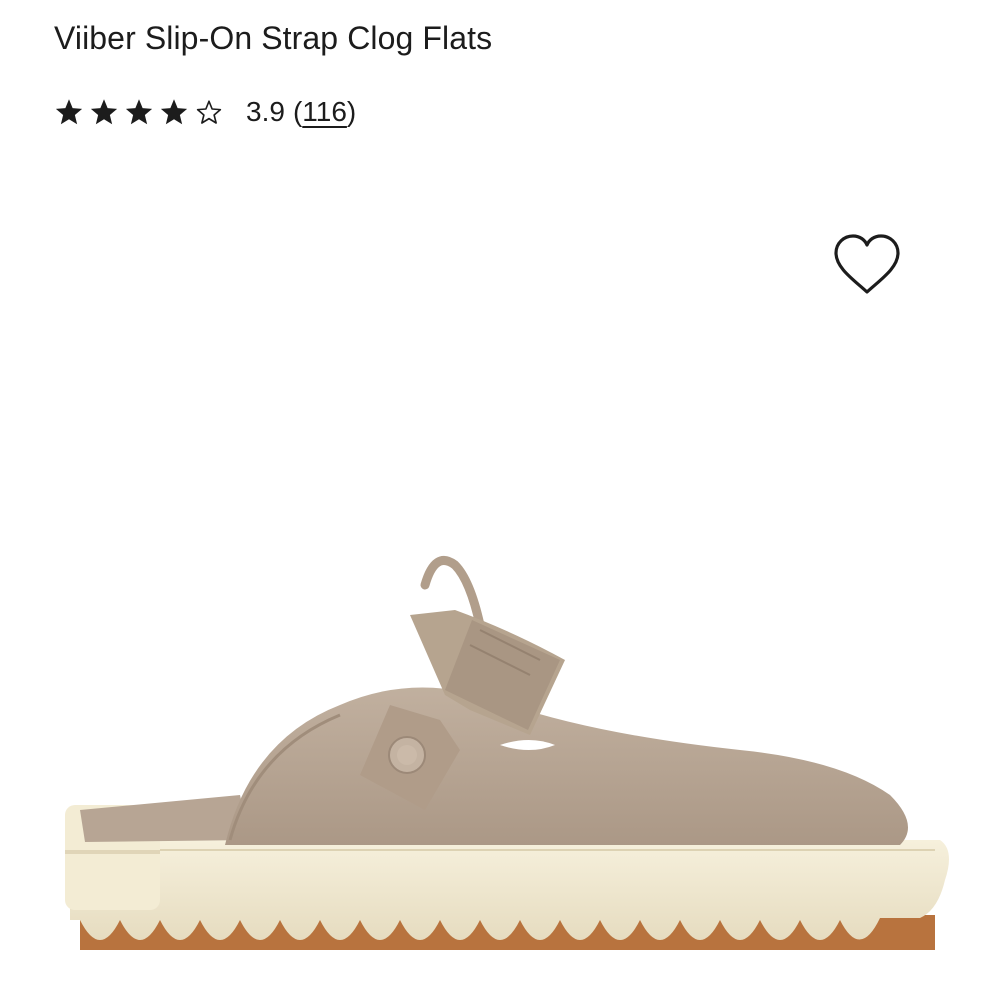 The width and height of the screenshot is (1000, 1000). Describe the element at coordinates (566, 766) in the screenshot. I see `shoe-upper` at that location.